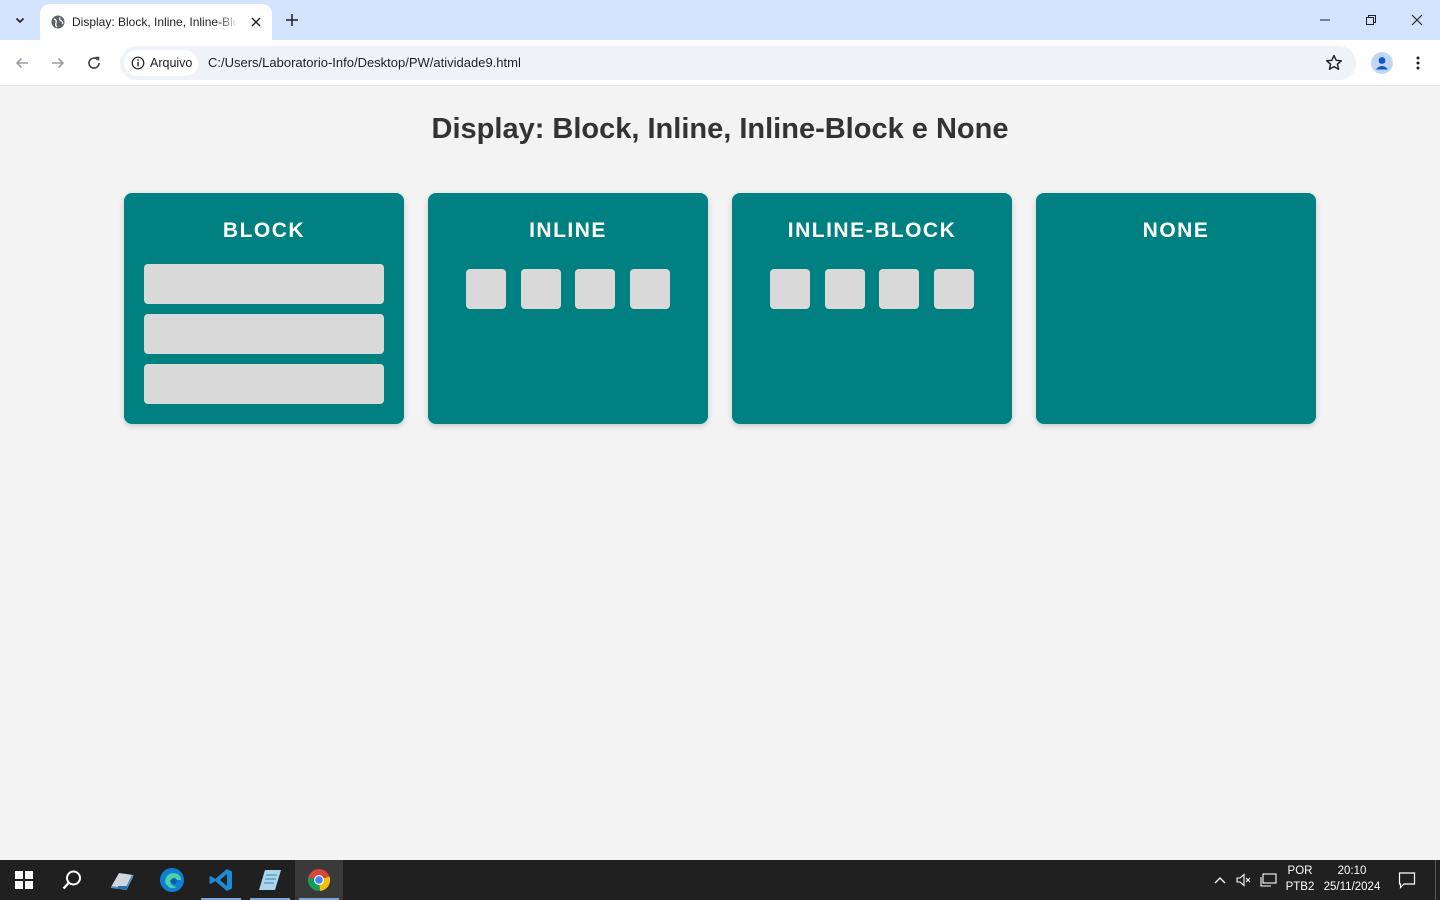  I want to click on restore-button, so click(1371, 20).